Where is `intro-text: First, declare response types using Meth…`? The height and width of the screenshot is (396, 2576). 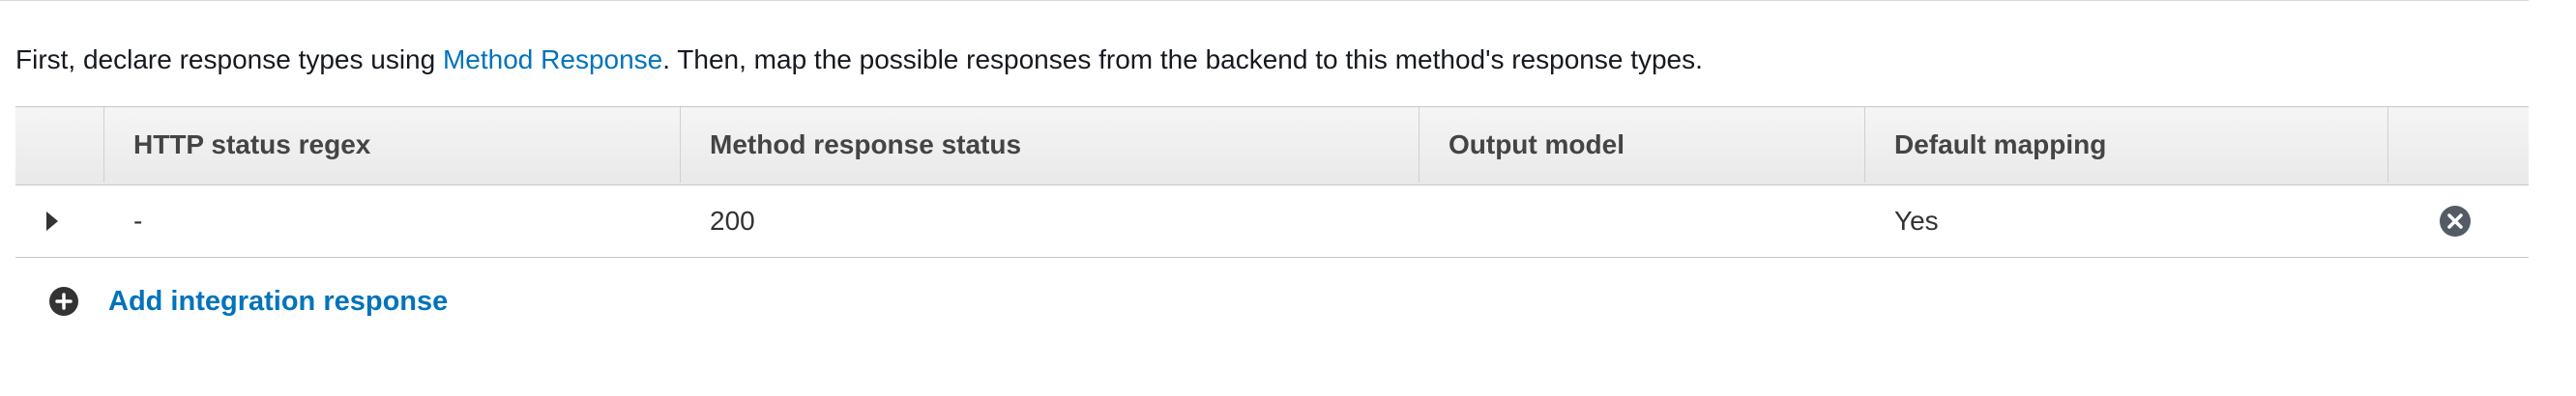
intro-text: First, declare response types using Meth… is located at coordinates (859, 60).